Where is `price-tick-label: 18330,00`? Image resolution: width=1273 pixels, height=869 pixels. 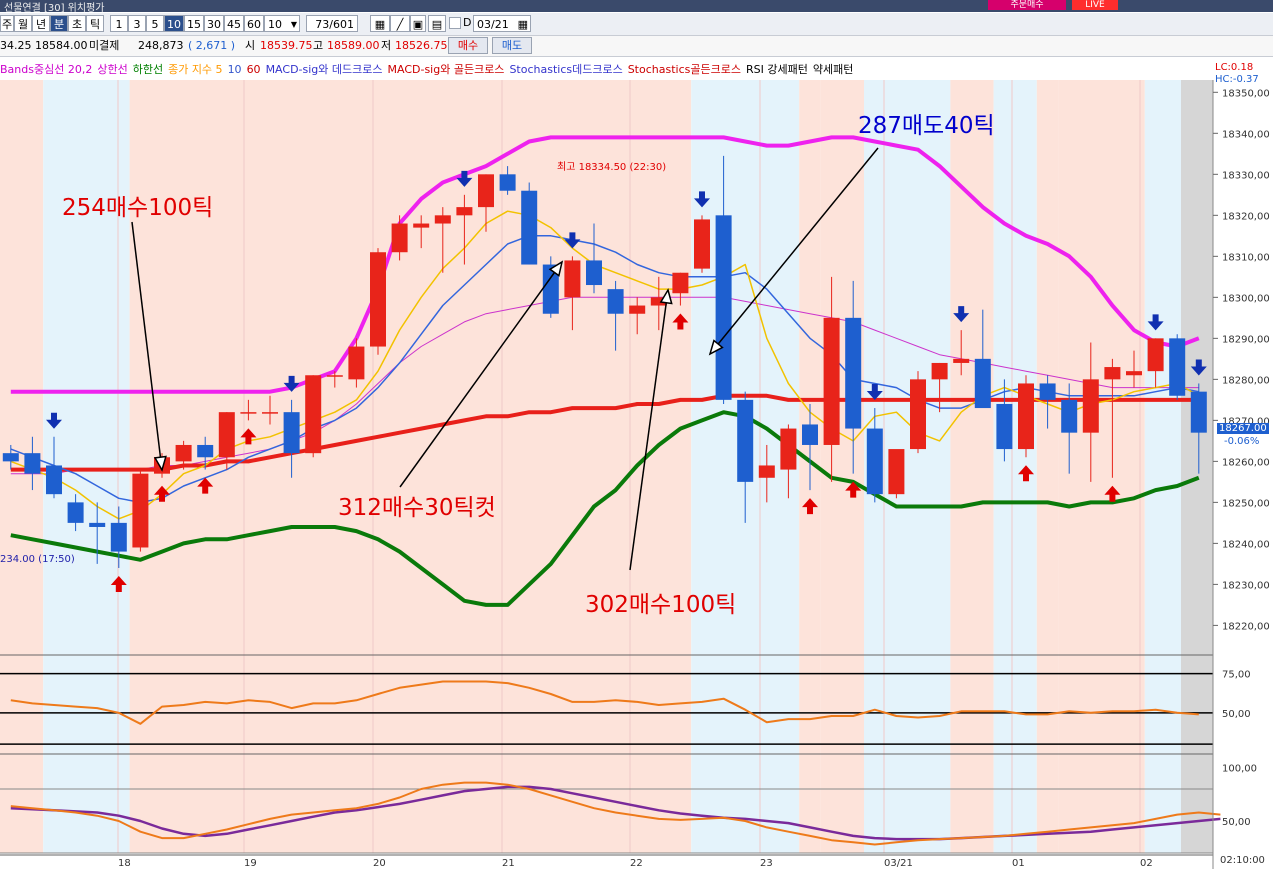
price-tick-label: 18330,00 is located at coordinates (1246, 175).